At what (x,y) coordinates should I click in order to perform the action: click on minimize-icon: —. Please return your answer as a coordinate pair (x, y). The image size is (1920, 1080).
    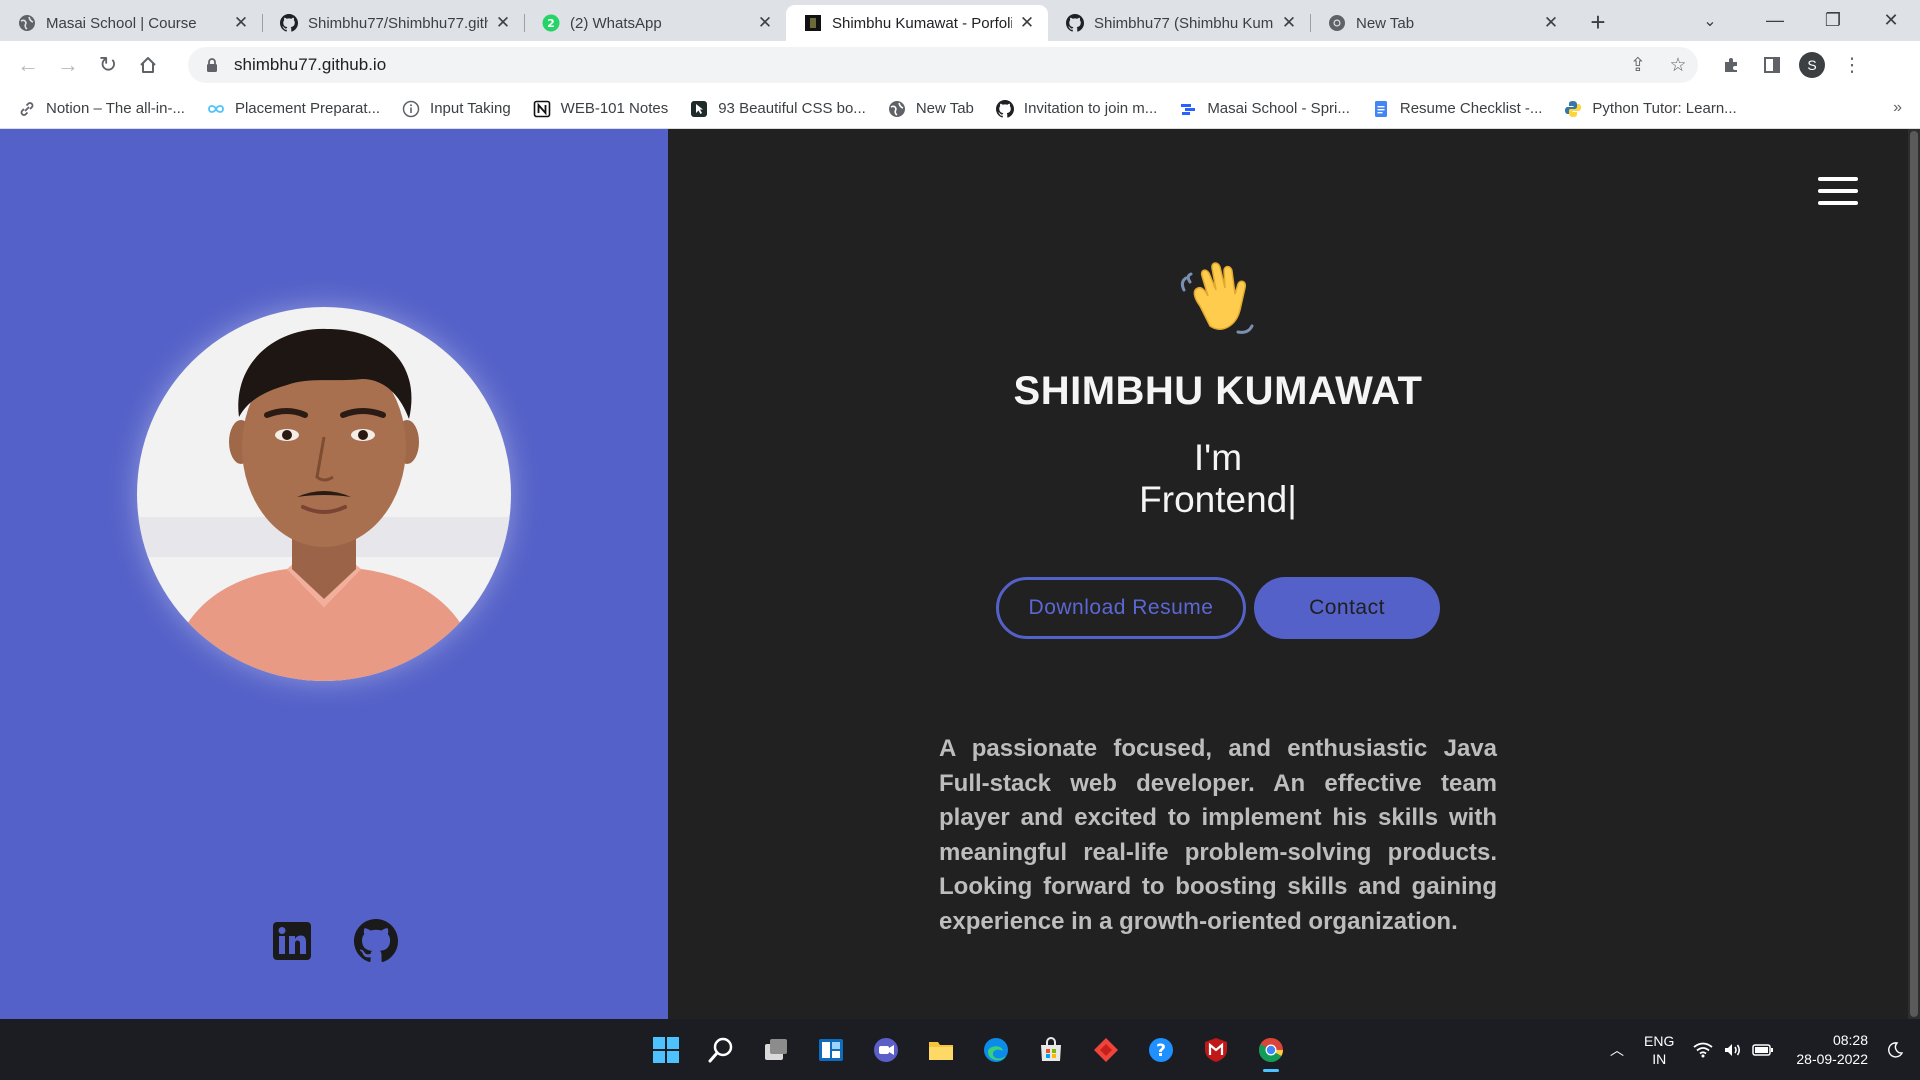
    Looking at the image, I should click on (1775, 20).